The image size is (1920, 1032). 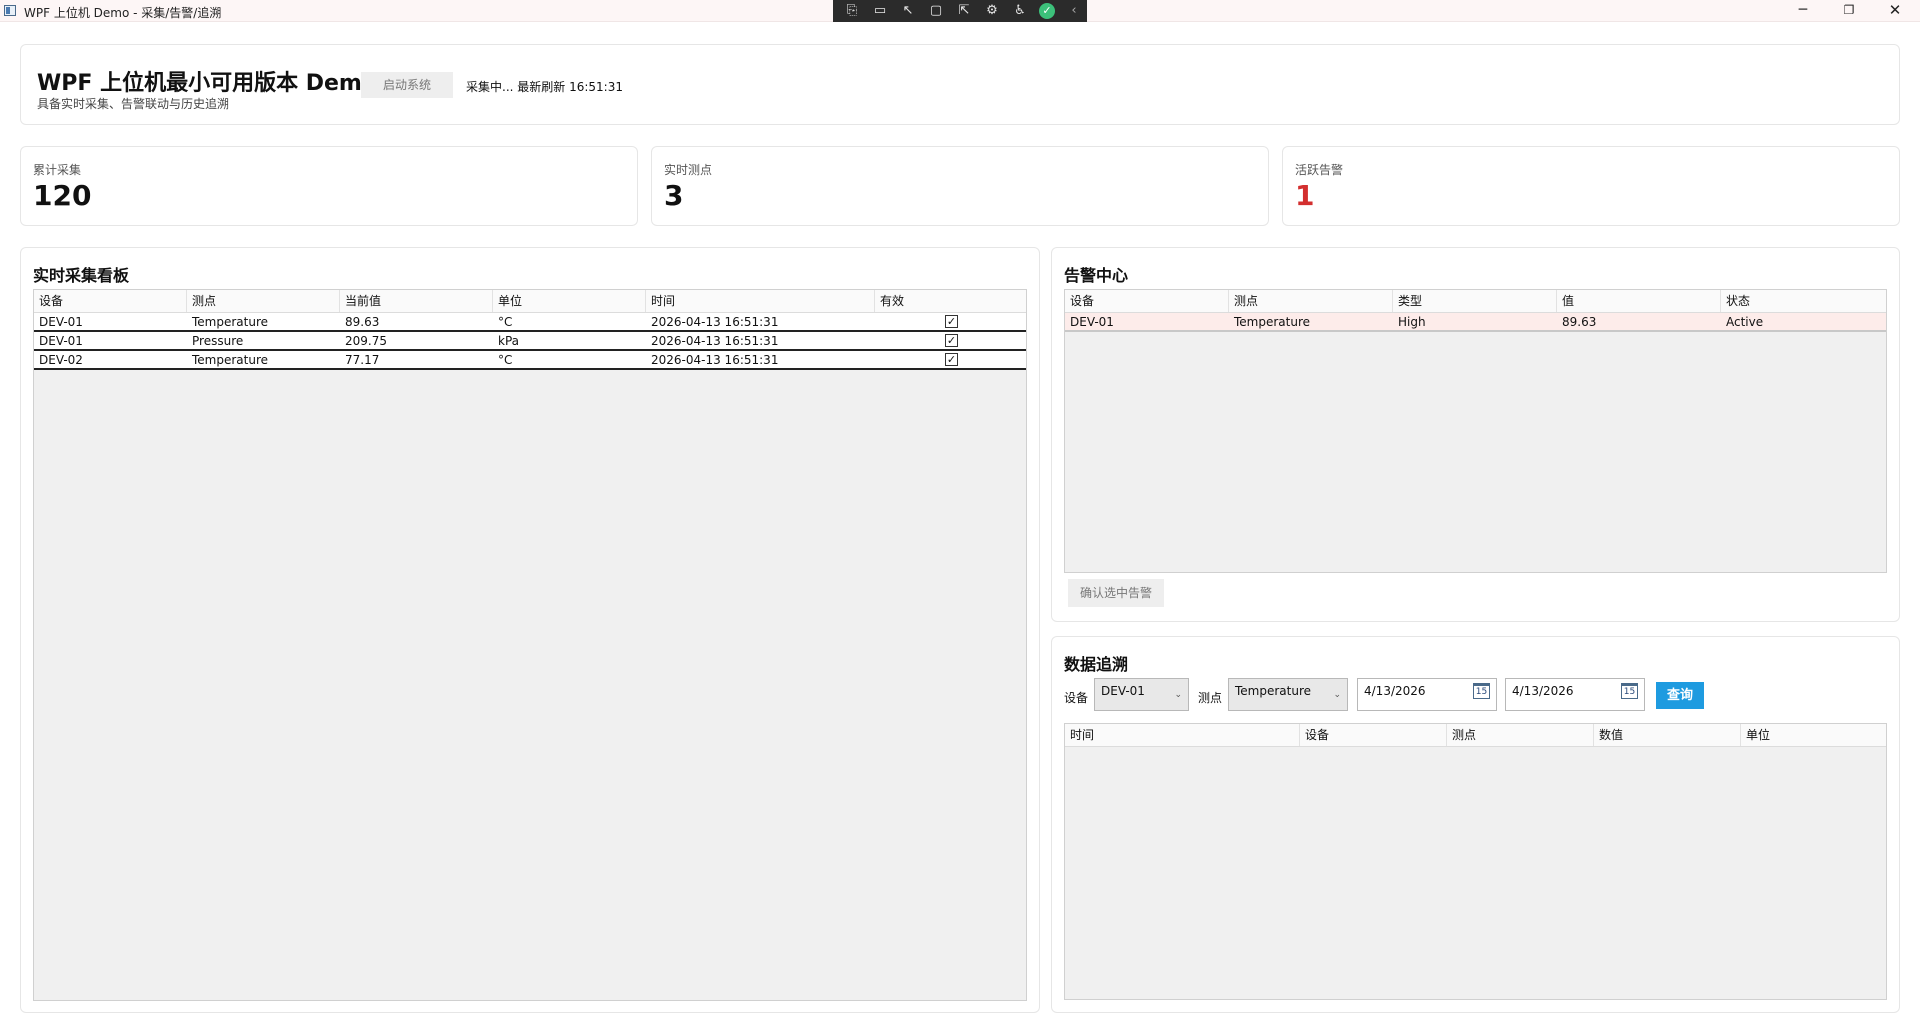 I want to click on column-header: 类型, so click(x=1475, y=301).